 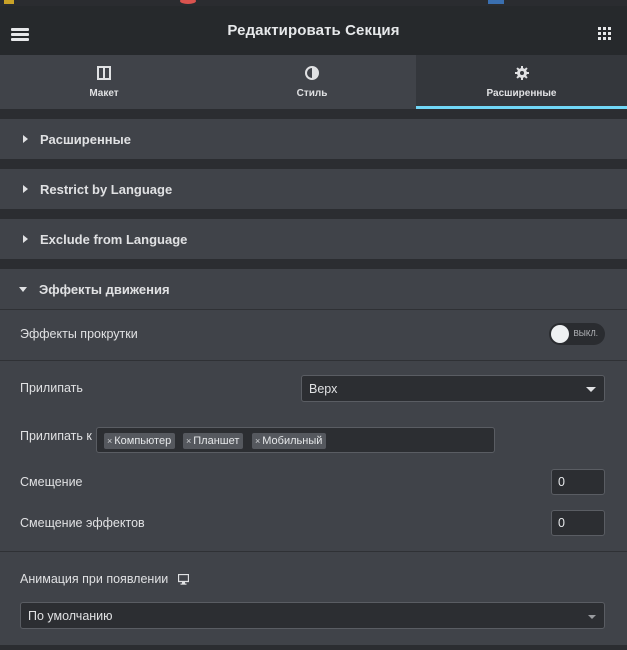 I want to click on sticky-on-tags-input: × Компьютер × Планшет × Мобильный, so click(x=295, y=440).